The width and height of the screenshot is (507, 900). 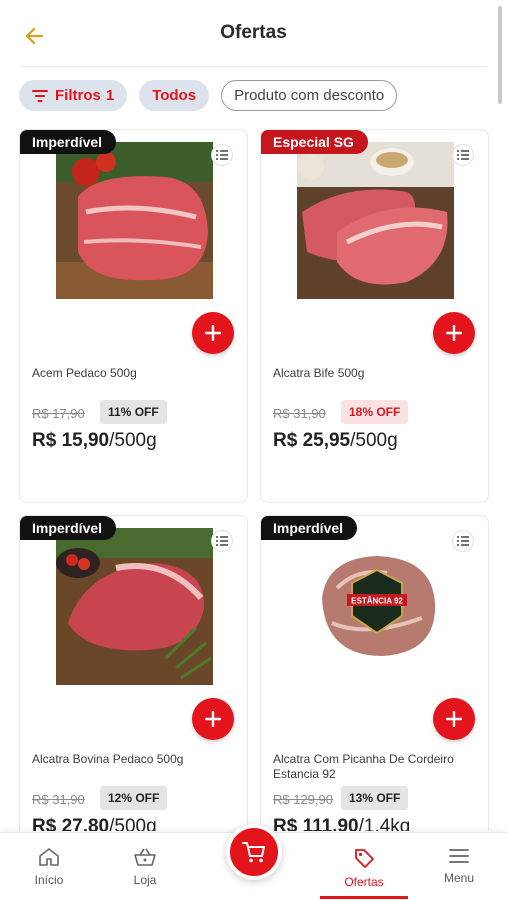 I want to click on nav-item-ofertas: Ofertas, so click(x=364, y=866).